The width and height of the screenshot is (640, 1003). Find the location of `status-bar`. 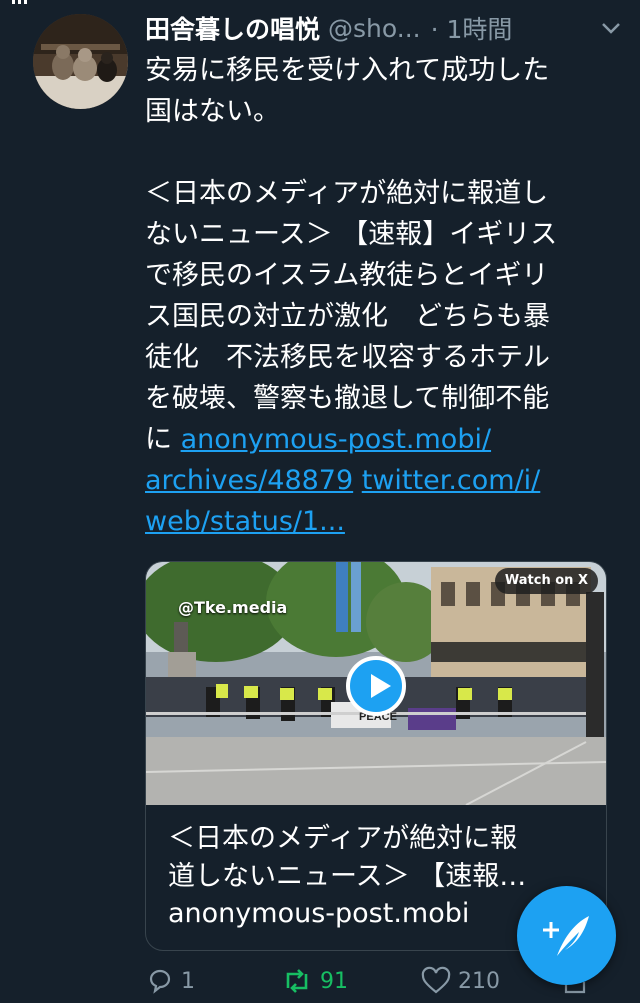

status-bar is located at coordinates (320, 3).